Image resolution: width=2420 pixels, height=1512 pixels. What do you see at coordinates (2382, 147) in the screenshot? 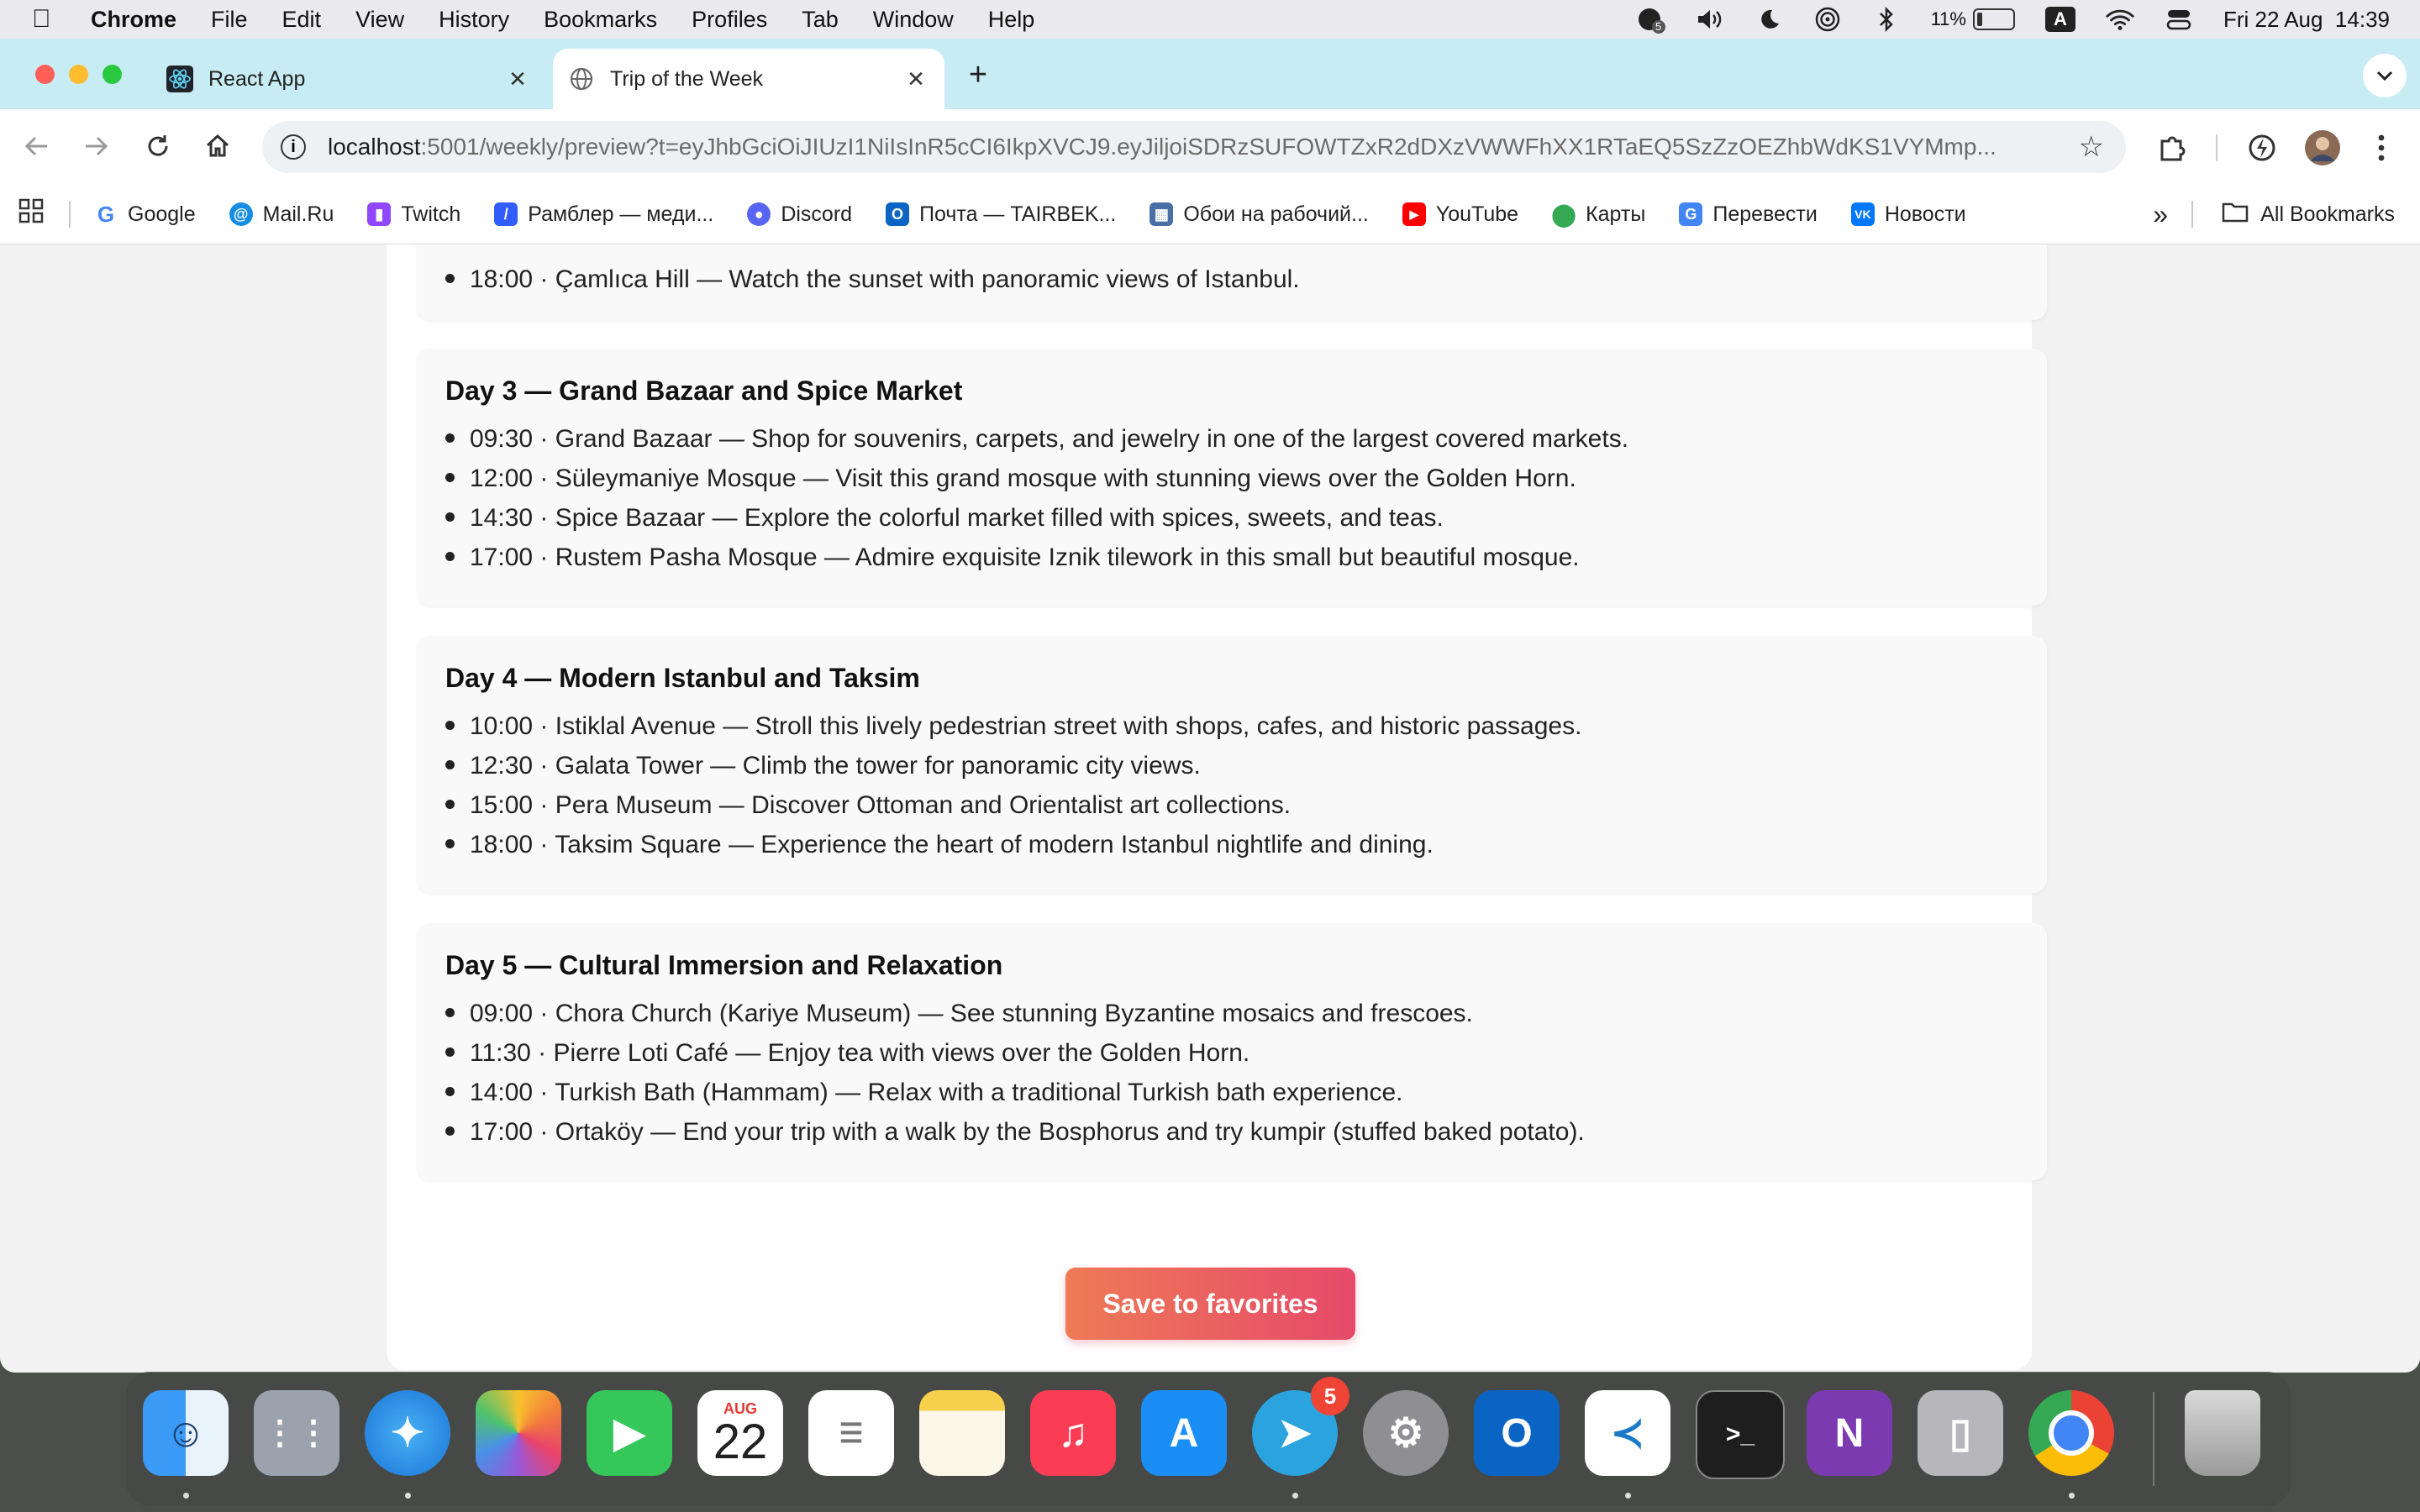
I see `more-menu-icon` at bounding box center [2382, 147].